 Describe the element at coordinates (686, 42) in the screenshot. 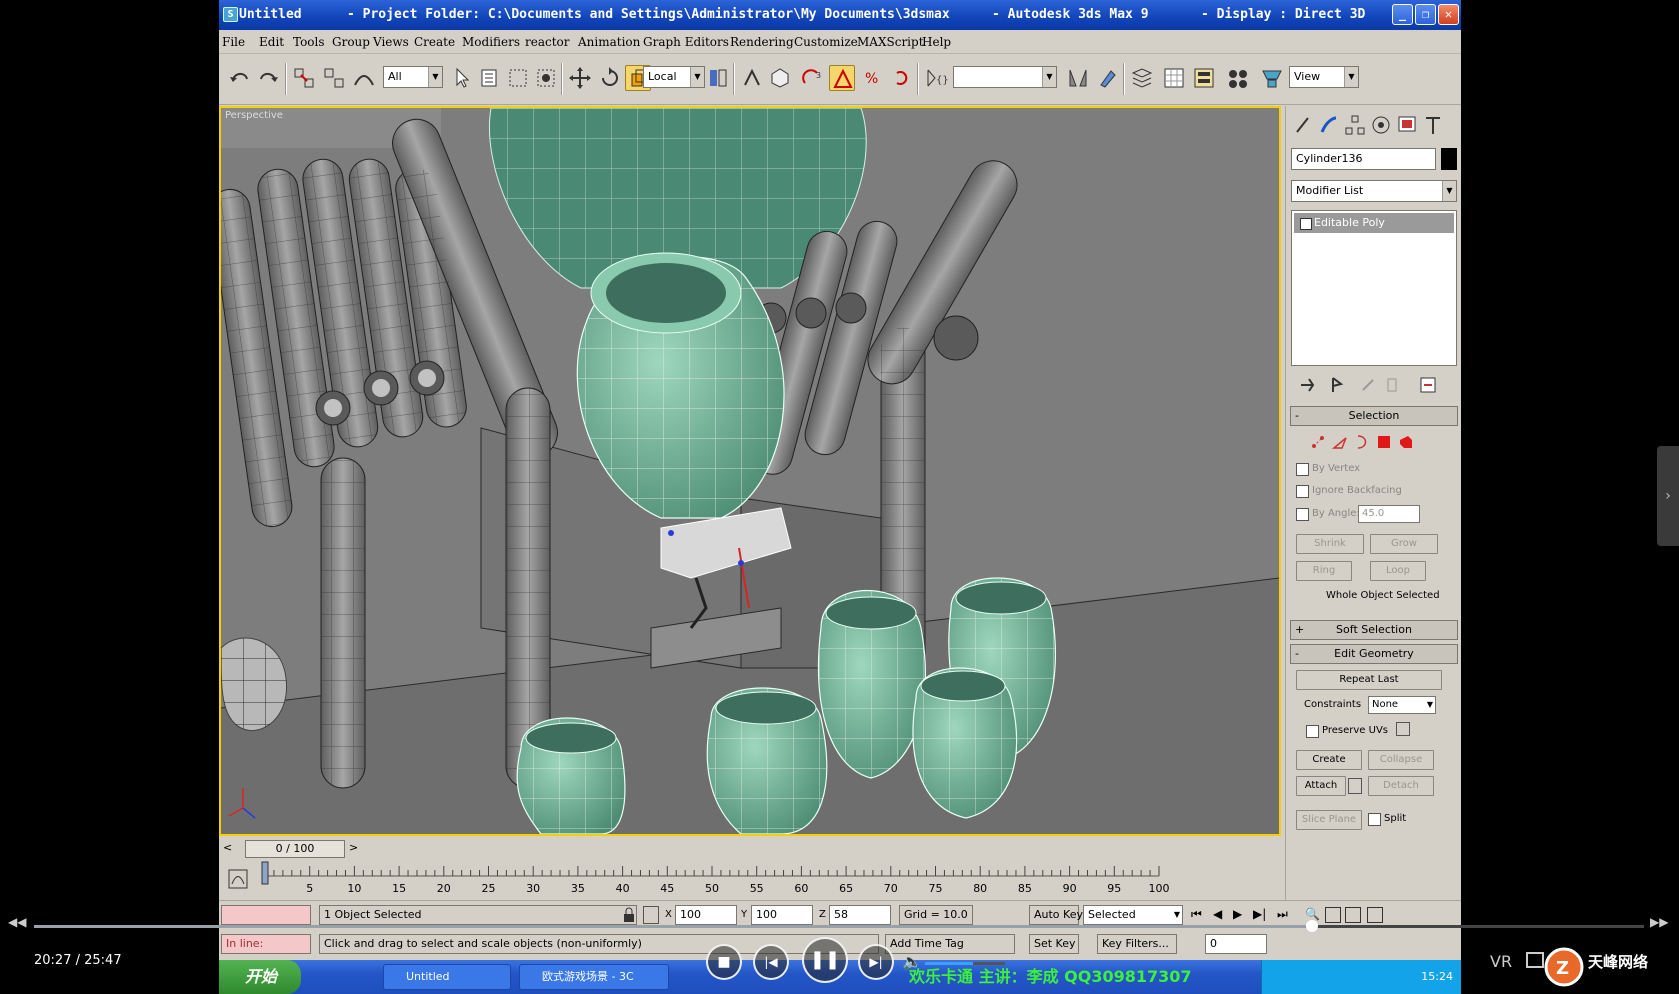

I see `menu-graph-editors: Graph Editors` at that location.